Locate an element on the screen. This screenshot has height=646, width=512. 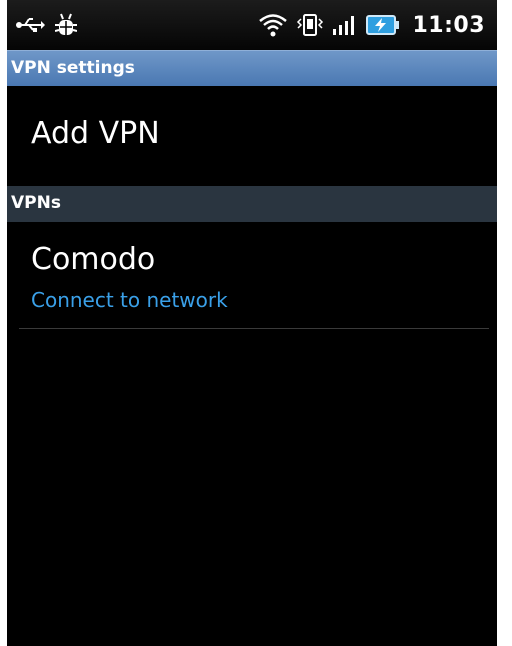
title-bar: VPN settings is located at coordinates (252, 68).